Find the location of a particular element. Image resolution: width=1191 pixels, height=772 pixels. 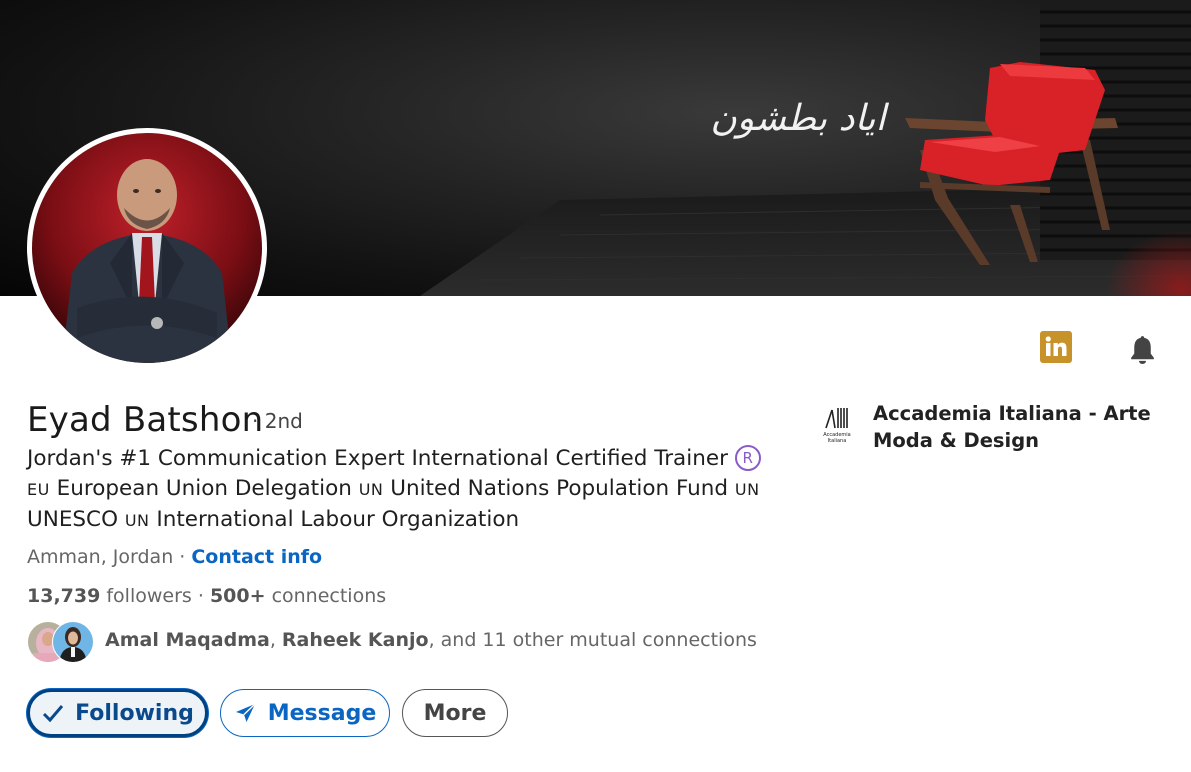

connections-count: 500+ is located at coordinates (238, 596).